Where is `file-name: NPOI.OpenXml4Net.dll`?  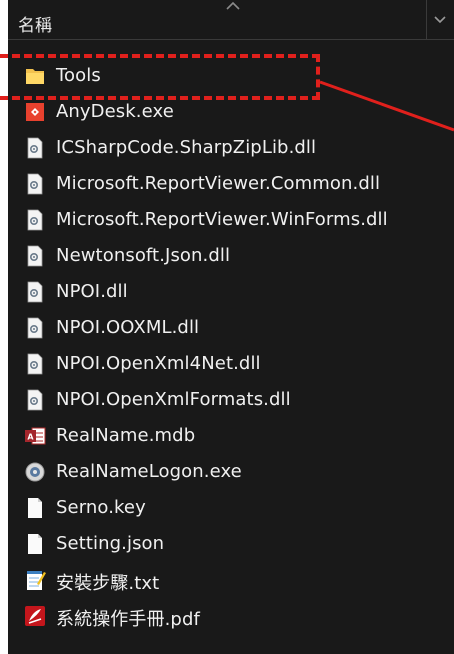
file-name: NPOI.OpenXml4Net.dll is located at coordinates (158, 363).